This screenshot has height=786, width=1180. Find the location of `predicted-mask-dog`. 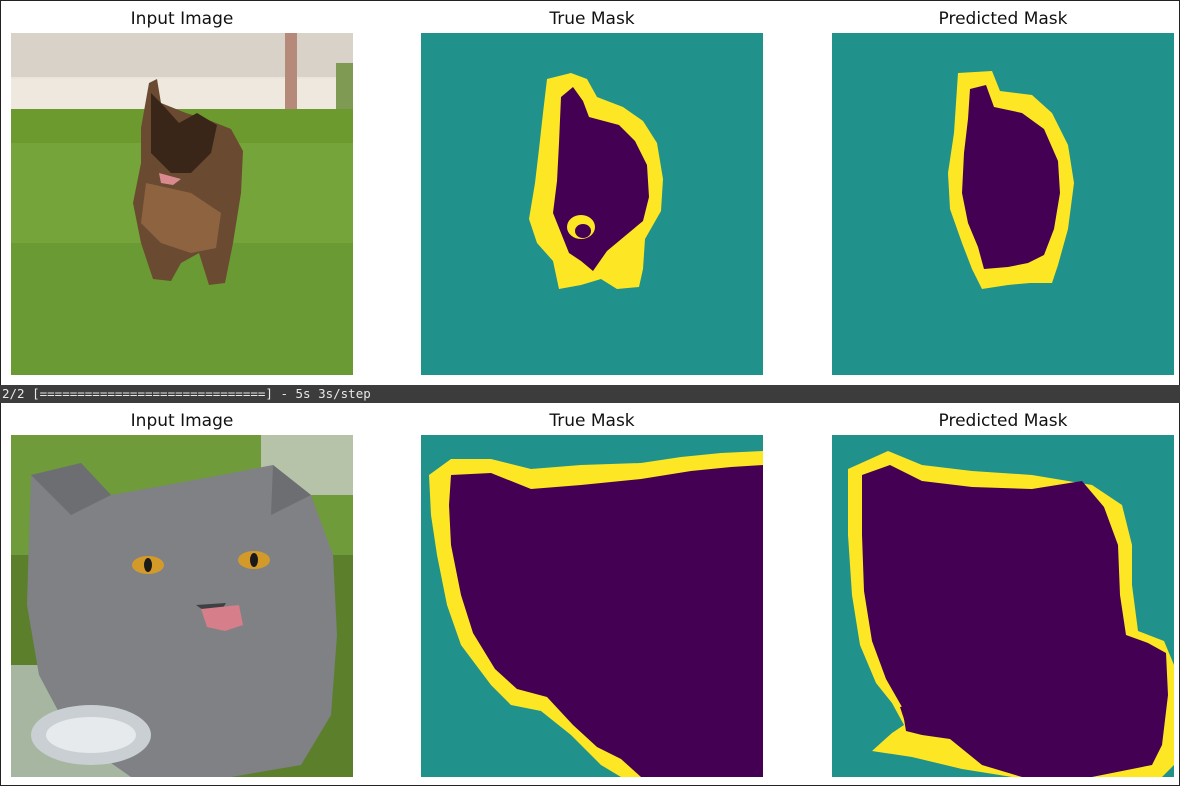

predicted-mask-dog is located at coordinates (1003, 204).